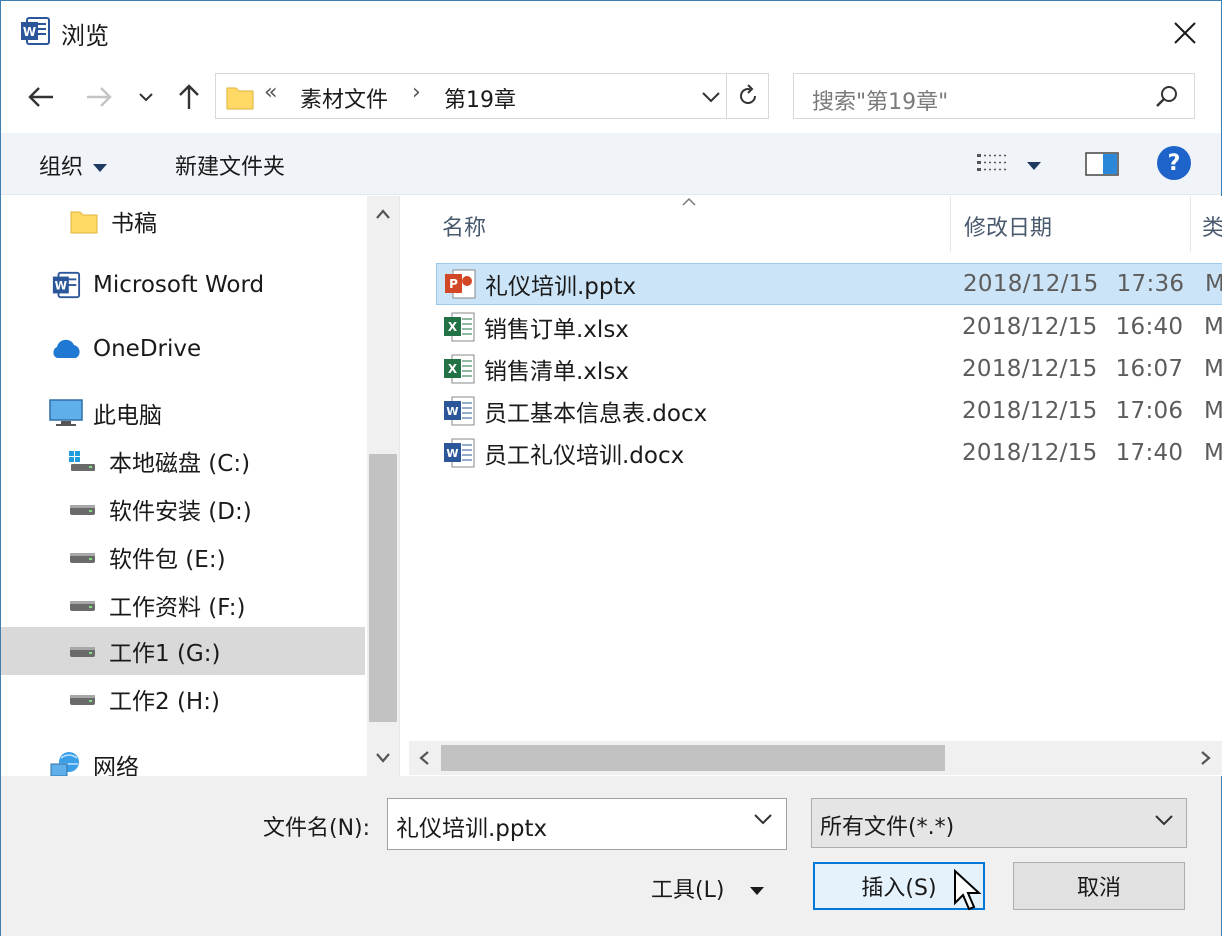 The width and height of the screenshot is (1222, 936). I want to click on title-bar: W 浏览, so click(611, 33).